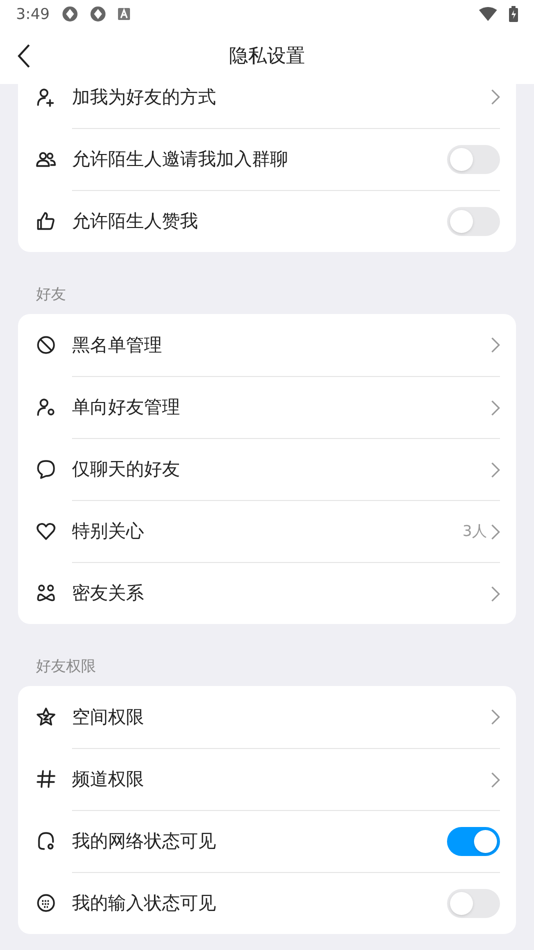  What do you see at coordinates (51, 294) in the screenshot?
I see `section-title: 好友` at bounding box center [51, 294].